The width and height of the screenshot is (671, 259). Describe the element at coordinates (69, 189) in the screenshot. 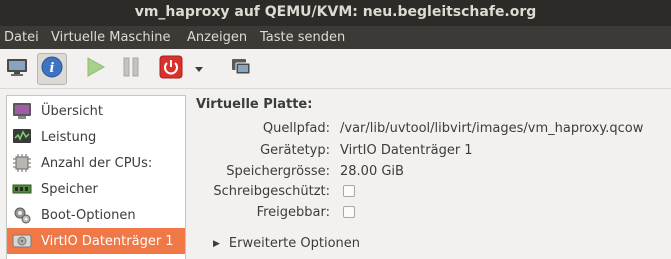

I see `sidebar-item-label: Speicher` at that location.